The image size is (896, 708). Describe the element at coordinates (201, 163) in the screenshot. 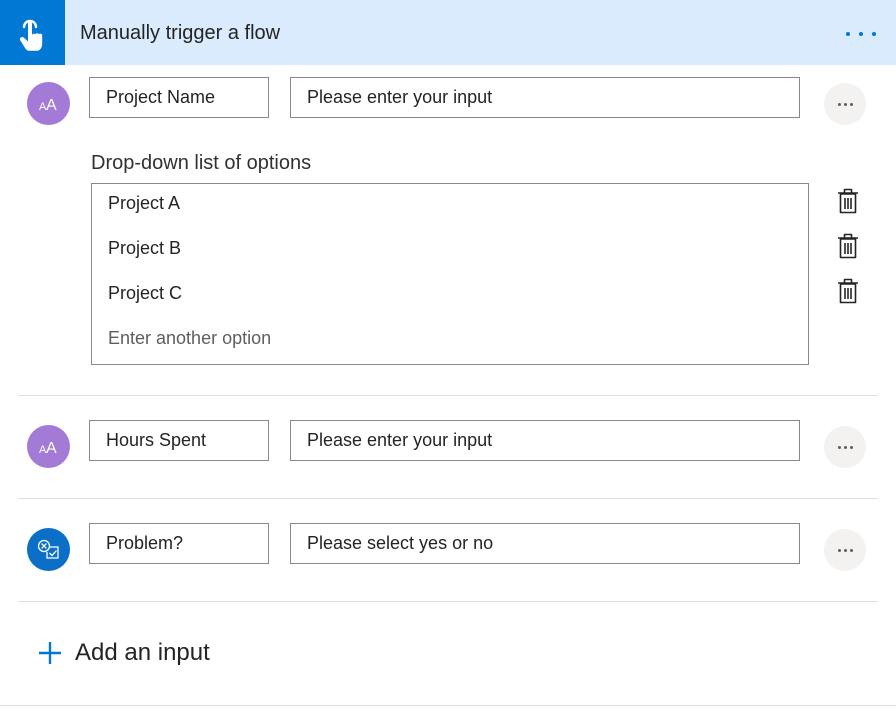

I see `dropdown-label: Drop-down list of options` at that location.